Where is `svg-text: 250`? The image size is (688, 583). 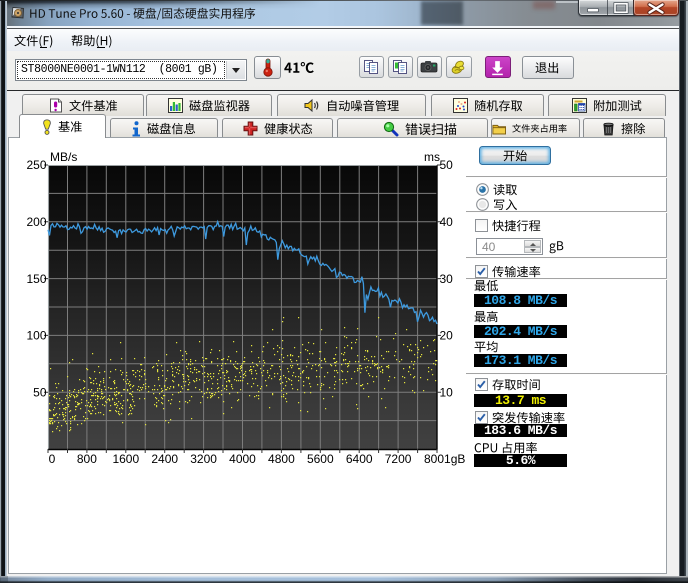 svg-text: 250 is located at coordinates (36, 165).